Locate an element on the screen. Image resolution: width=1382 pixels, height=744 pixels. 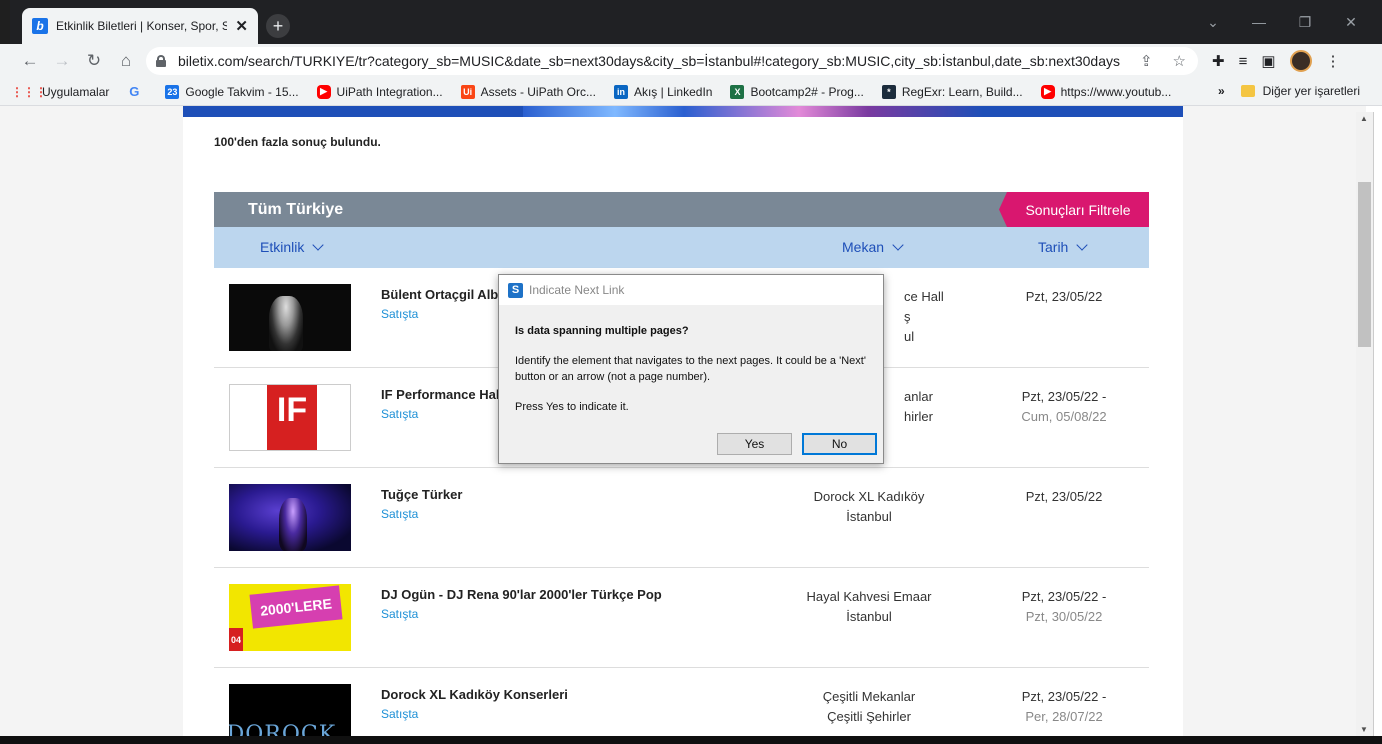
event-title: Tuğçe Türker is located at coordinates (421, 494).